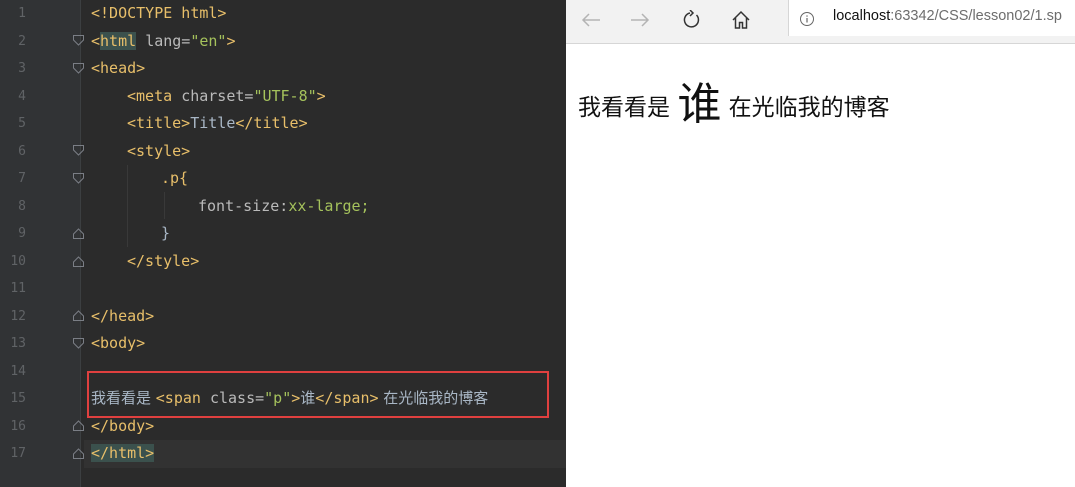 Image resolution: width=1075 pixels, height=487 pixels. What do you see at coordinates (118, 40) in the screenshot?
I see `tag-name-matched: html` at bounding box center [118, 40].